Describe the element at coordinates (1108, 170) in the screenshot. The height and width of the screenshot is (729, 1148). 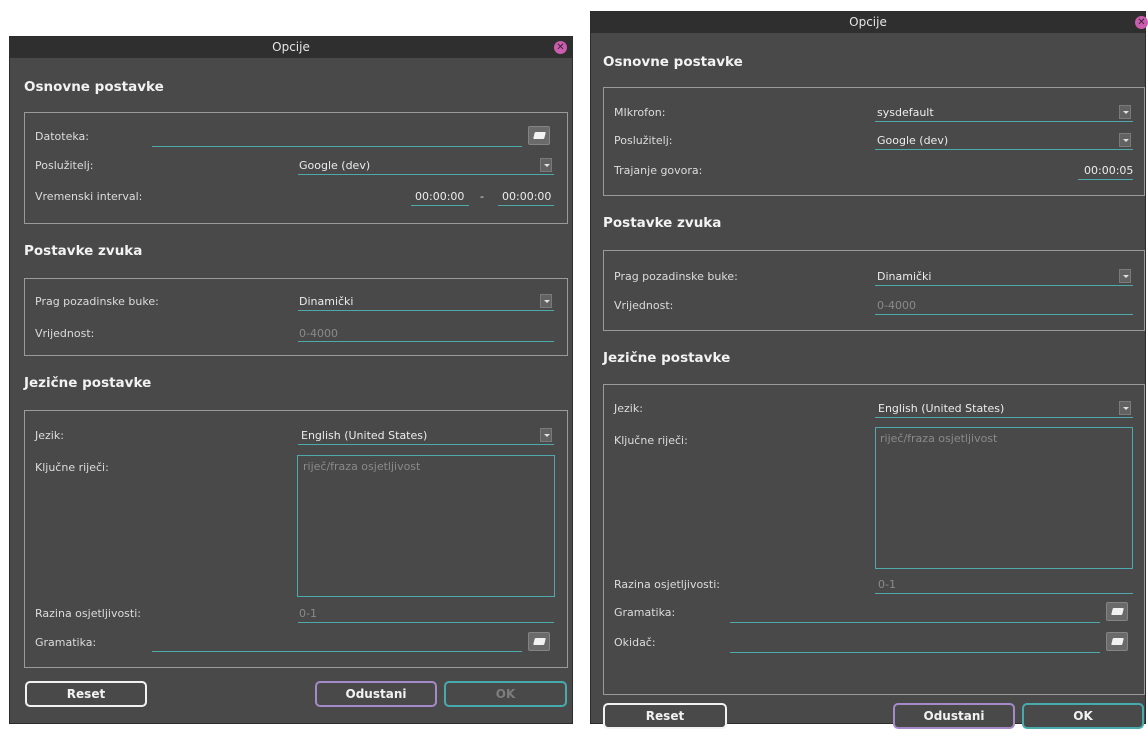
I see `speech-duration-input: 00:00:05` at that location.